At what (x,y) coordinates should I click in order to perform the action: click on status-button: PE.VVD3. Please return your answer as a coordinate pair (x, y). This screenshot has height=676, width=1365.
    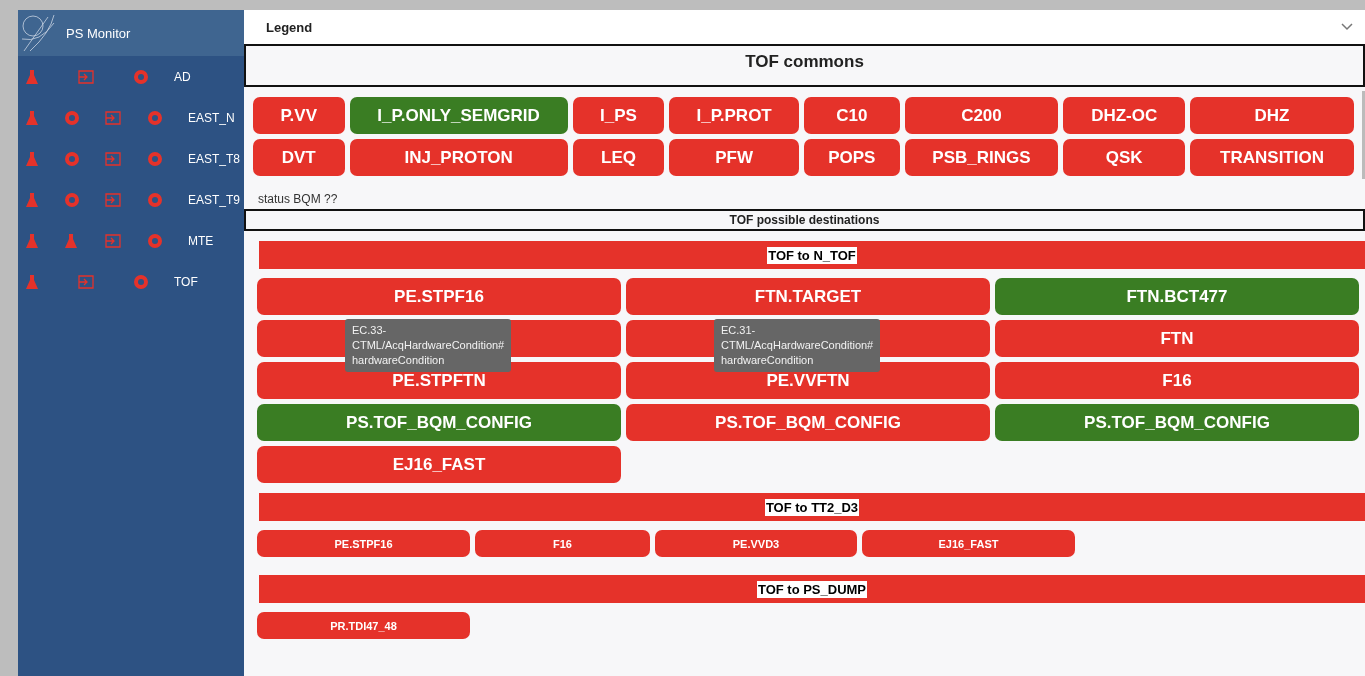
    Looking at the image, I should click on (756, 543).